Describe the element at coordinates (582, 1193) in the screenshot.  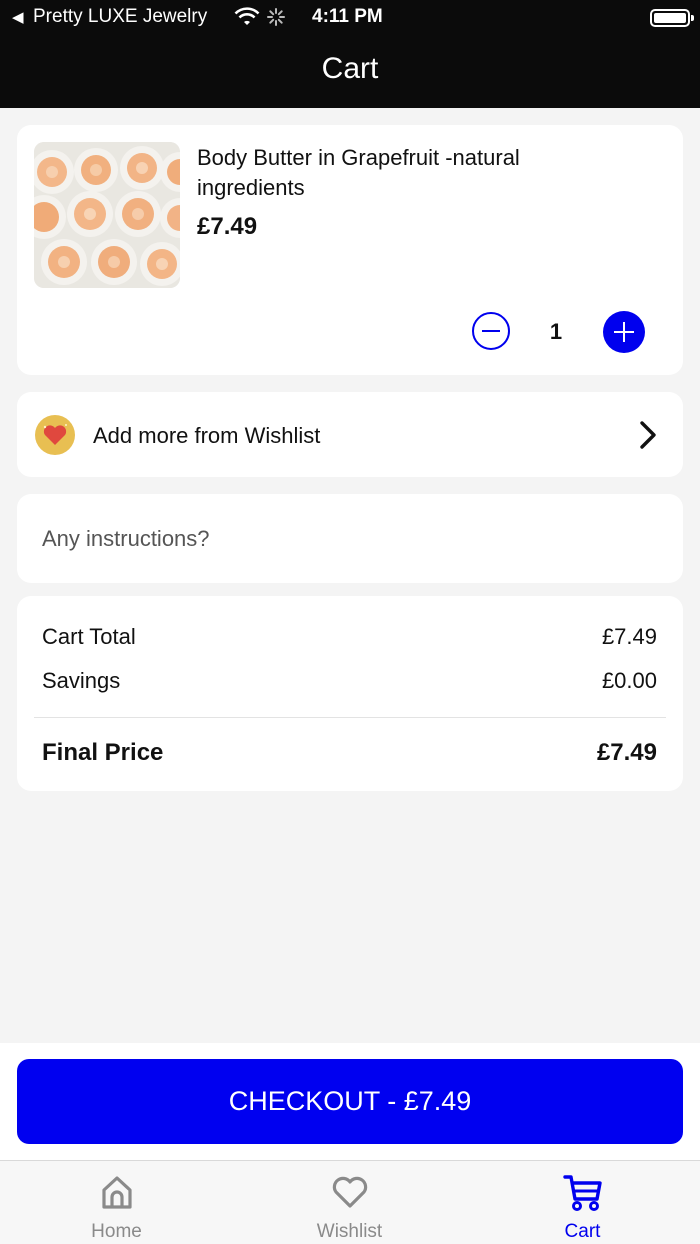
I see `cart-icon` at that location.